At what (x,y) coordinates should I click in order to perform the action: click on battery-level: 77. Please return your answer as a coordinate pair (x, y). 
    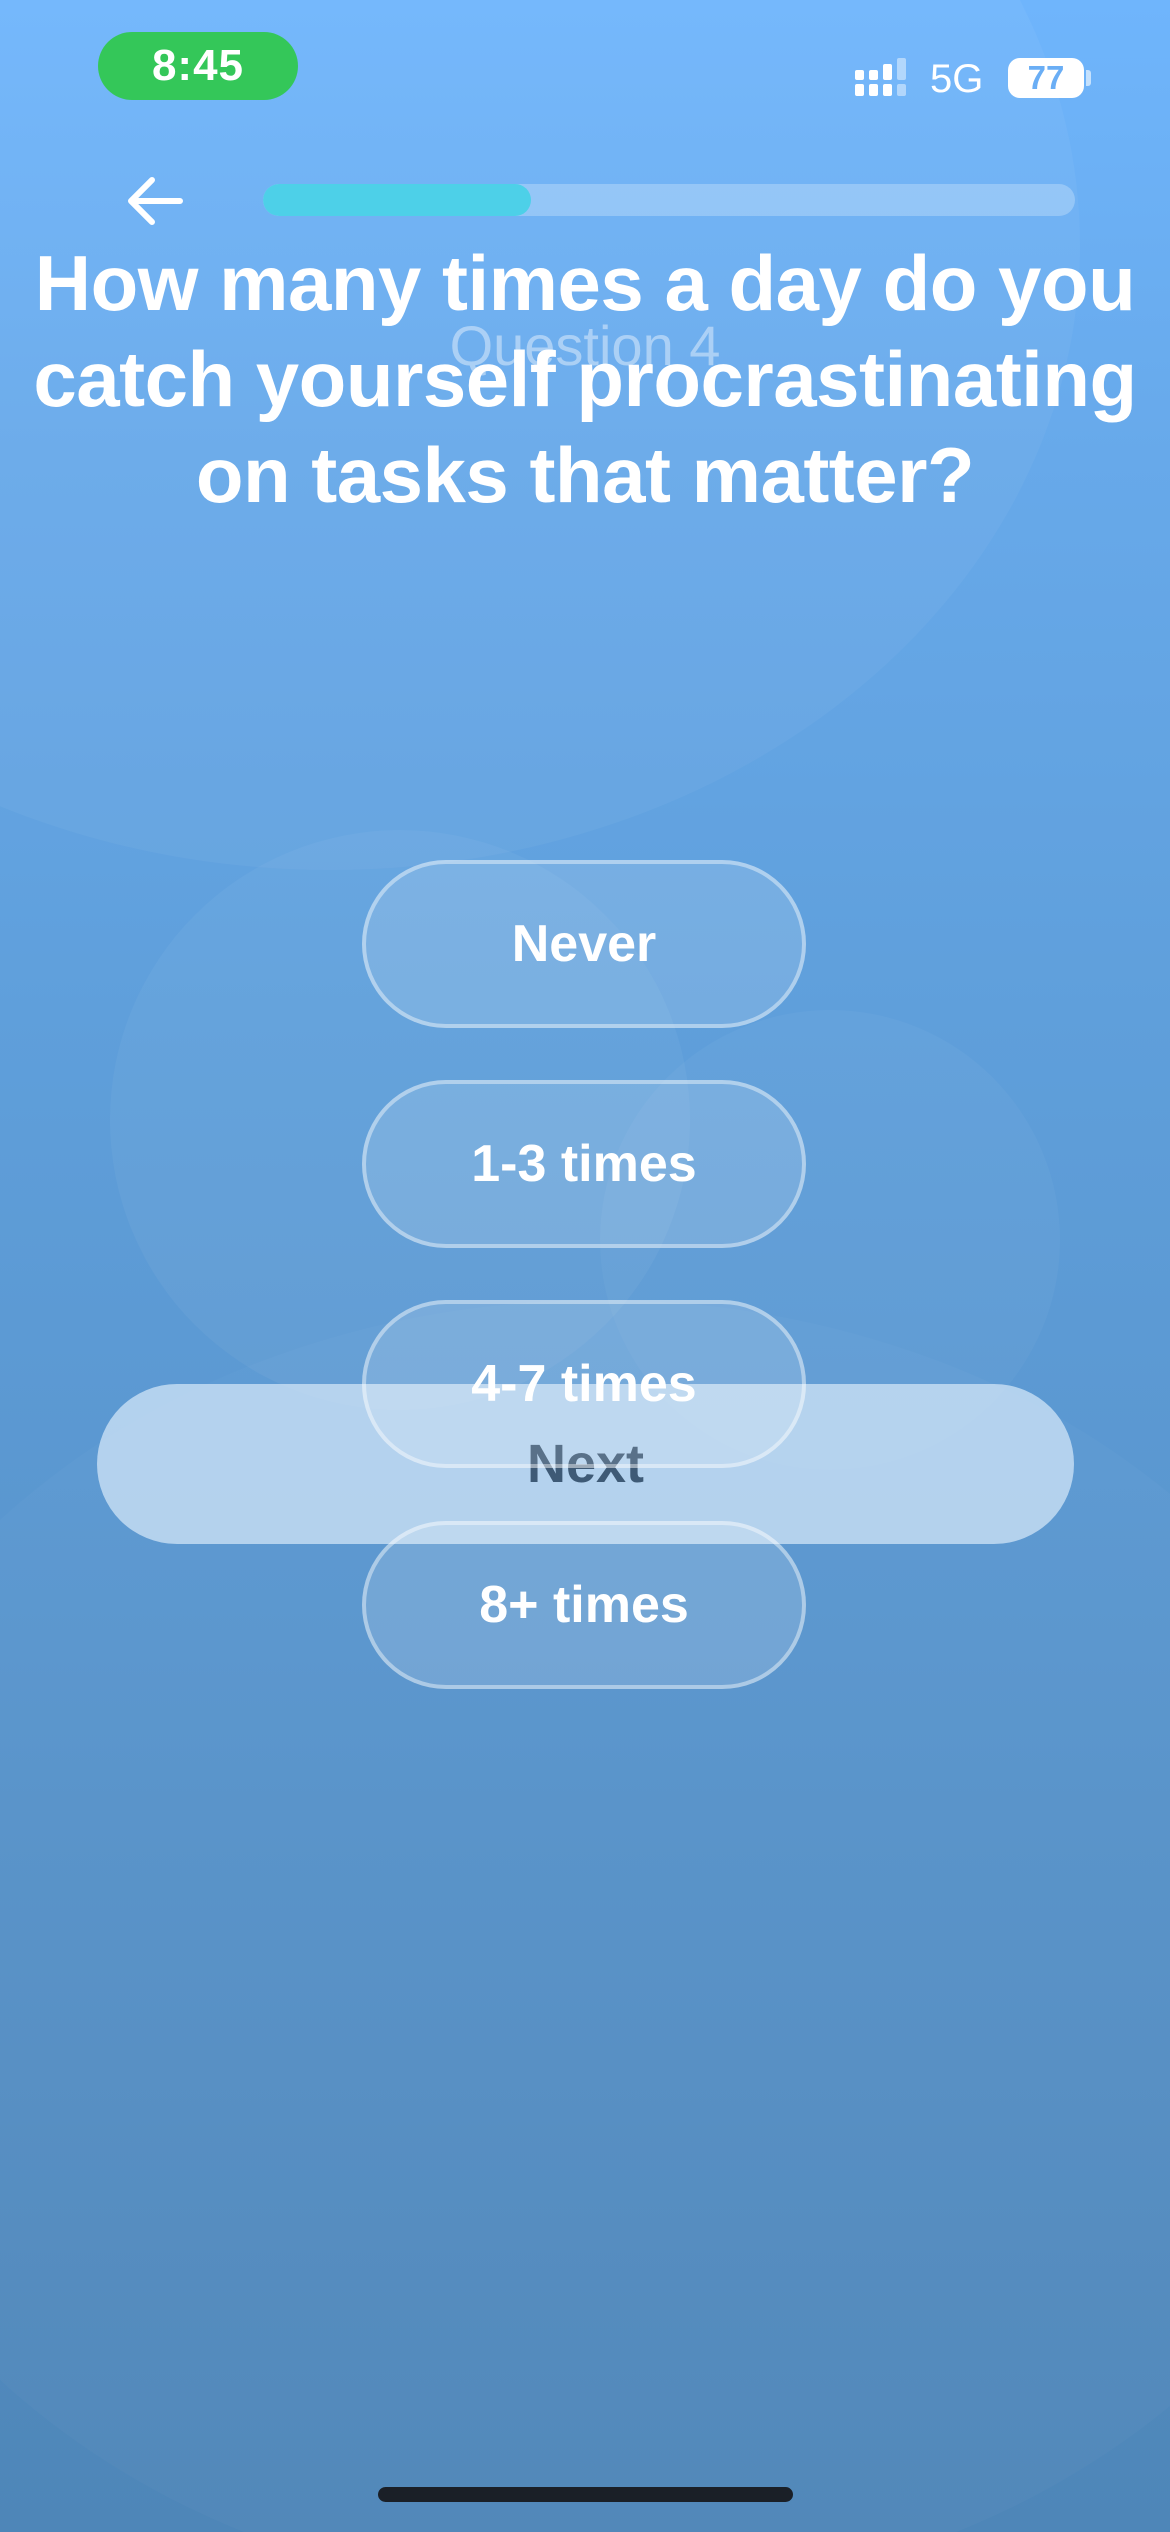
    Looking at the image, I should click on (1046, 77).